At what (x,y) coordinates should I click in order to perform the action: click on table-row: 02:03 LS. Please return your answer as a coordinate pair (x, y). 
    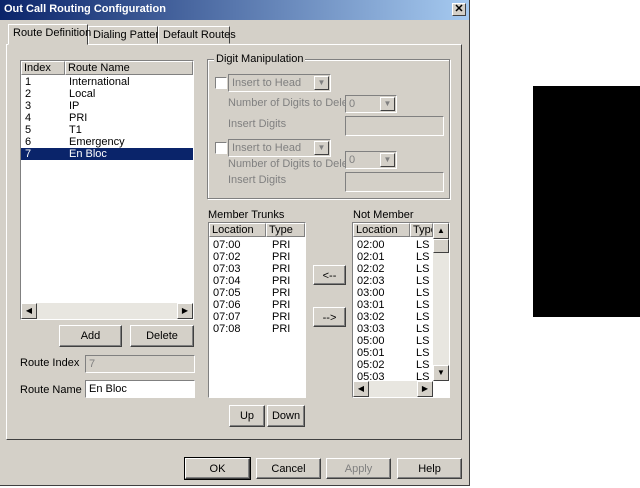
    Looking at the image, I should click on (395, 281).